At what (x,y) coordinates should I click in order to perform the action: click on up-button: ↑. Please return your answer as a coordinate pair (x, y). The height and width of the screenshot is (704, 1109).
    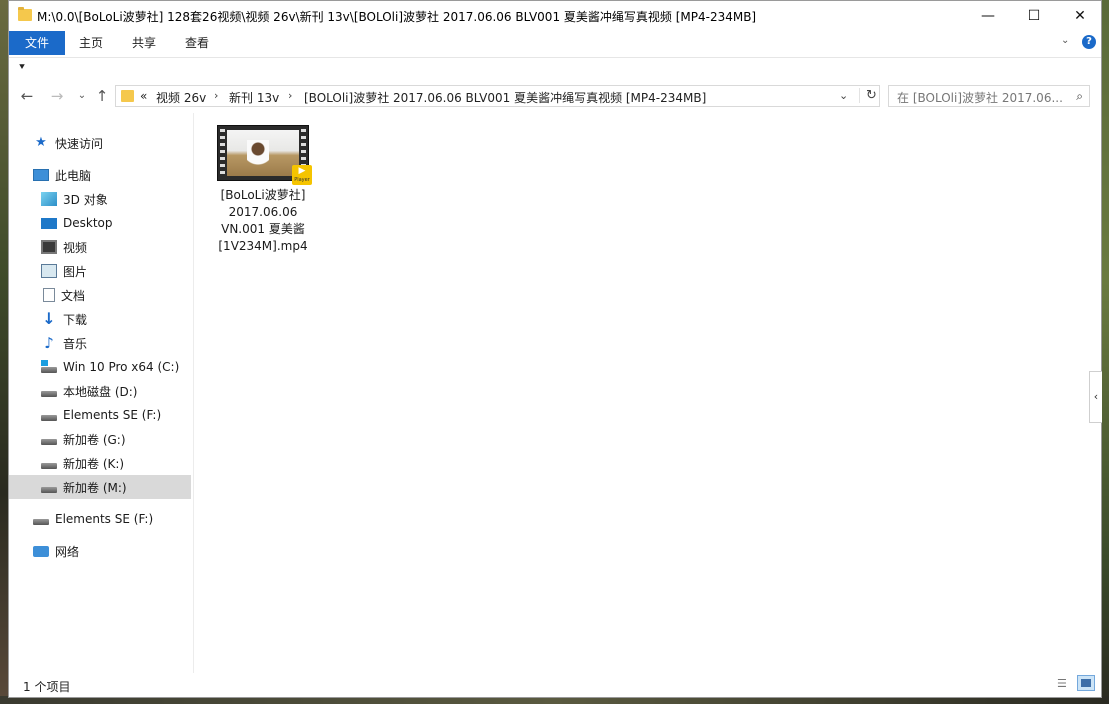
    Looking at the image, I should click on (102, 96).